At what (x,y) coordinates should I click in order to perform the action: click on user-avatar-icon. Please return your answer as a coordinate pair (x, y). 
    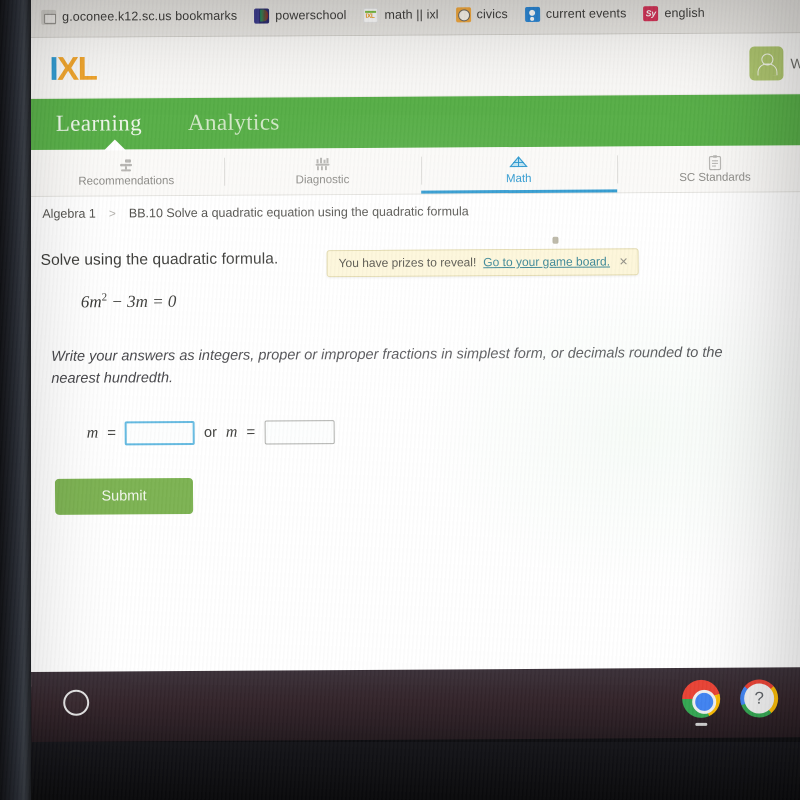
    Looking at the image, I should click on (766, 63).